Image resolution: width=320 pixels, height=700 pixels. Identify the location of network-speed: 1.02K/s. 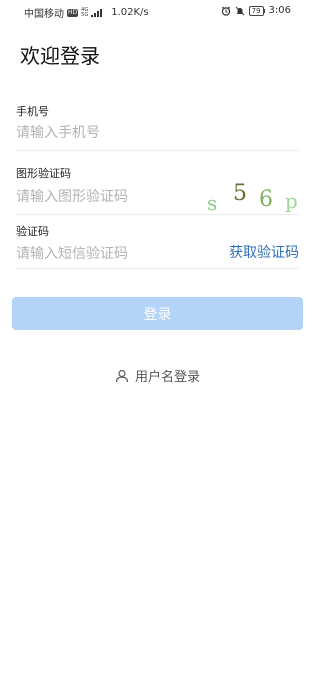
(130, 12).